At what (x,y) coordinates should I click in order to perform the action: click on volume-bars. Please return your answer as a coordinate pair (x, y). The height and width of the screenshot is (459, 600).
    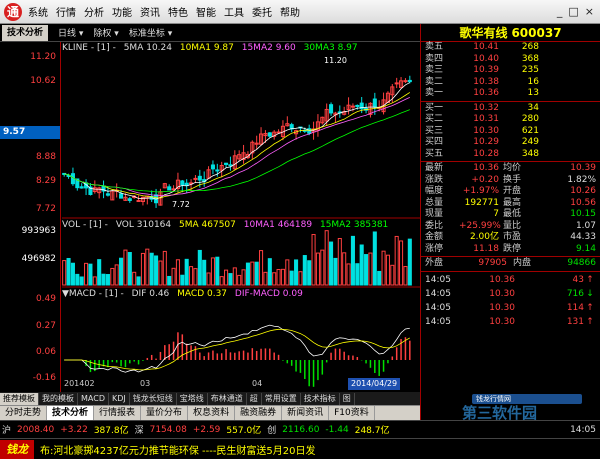
    Looking at the image, I should click on (237, 258).